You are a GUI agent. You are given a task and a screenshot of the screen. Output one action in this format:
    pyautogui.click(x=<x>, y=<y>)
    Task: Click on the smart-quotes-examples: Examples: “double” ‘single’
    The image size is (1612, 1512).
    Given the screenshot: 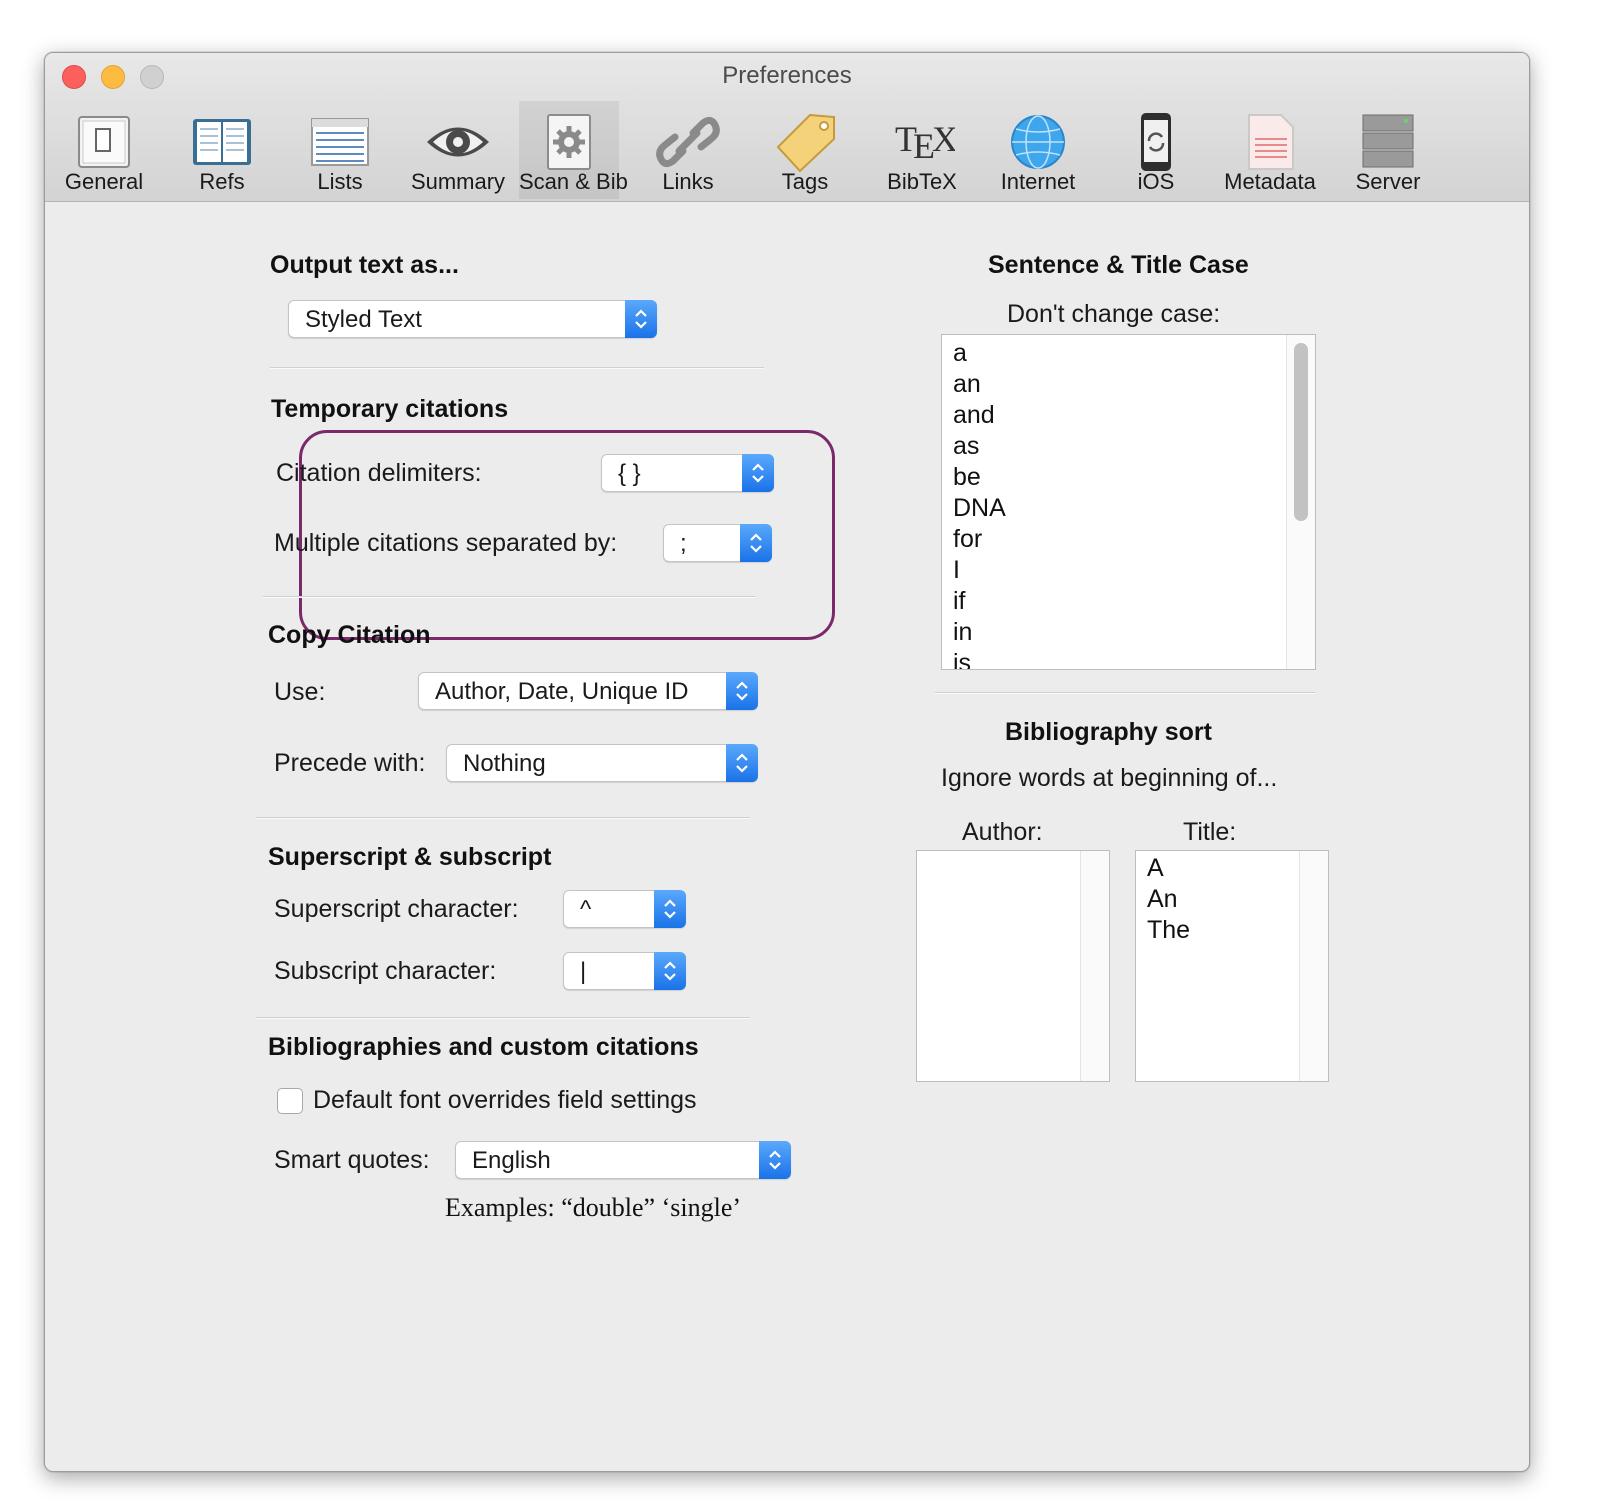 What is the action you would take?
    pyautogui.click(x=593, y=1207)
    